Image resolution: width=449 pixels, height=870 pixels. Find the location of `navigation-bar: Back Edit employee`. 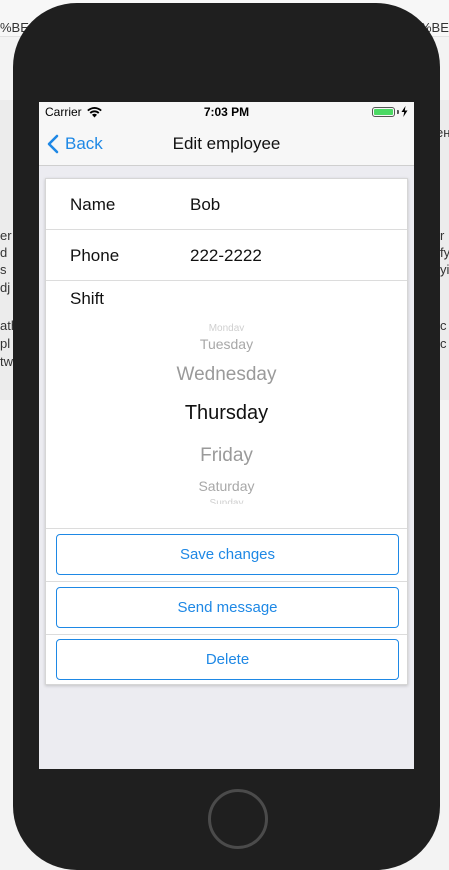

navigation-bar: Back Edit employee is located at coordinates (226, 144).